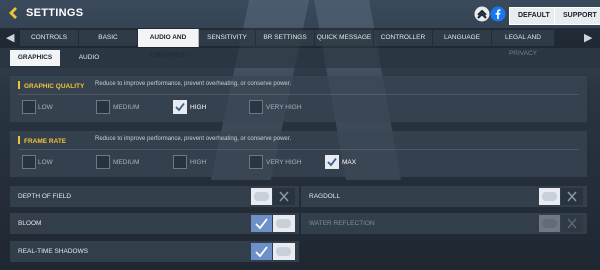 This screenshot has height=270, width=600. Describe the element at coordinates (108, 38) in the screenshot. I see `tab-basic: BASIC` at that location.